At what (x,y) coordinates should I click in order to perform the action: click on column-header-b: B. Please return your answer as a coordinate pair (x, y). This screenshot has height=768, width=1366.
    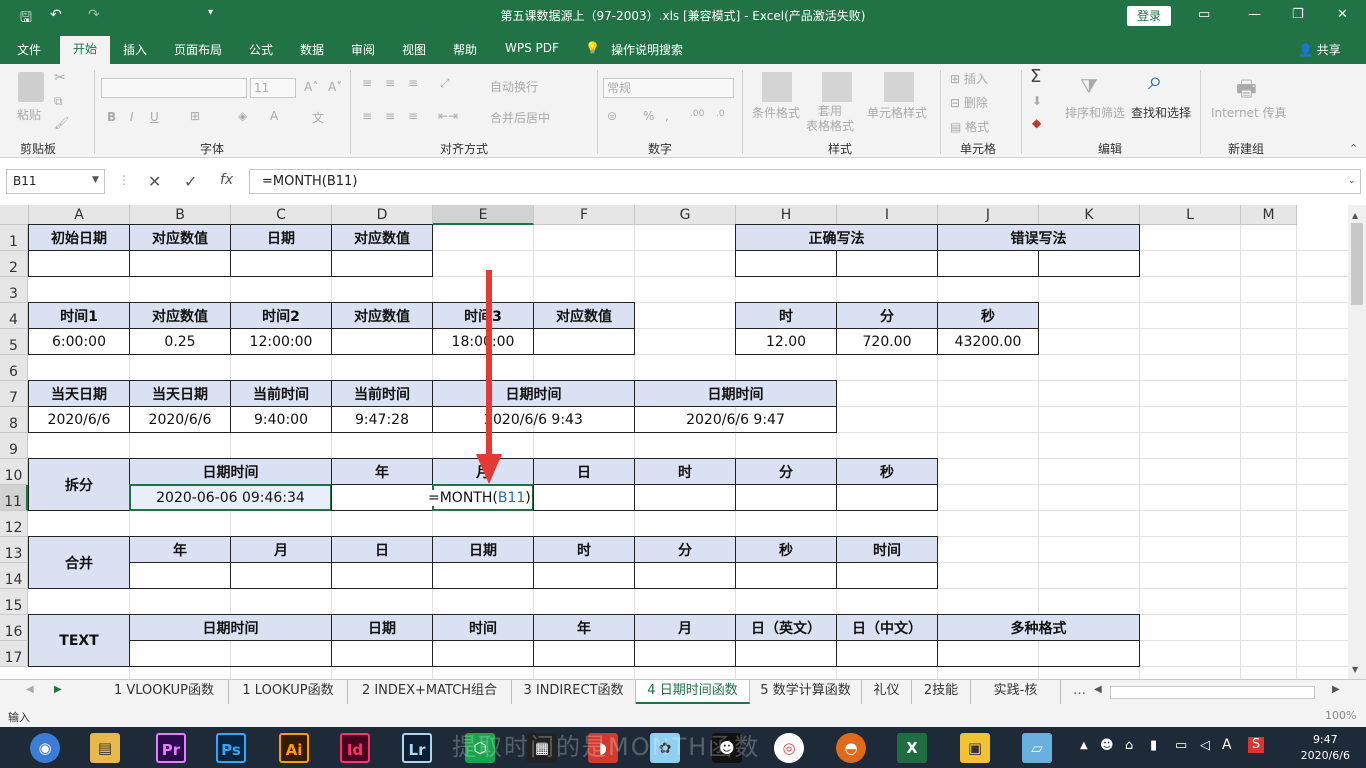
    Looking at the image, I should click on (180, 215).